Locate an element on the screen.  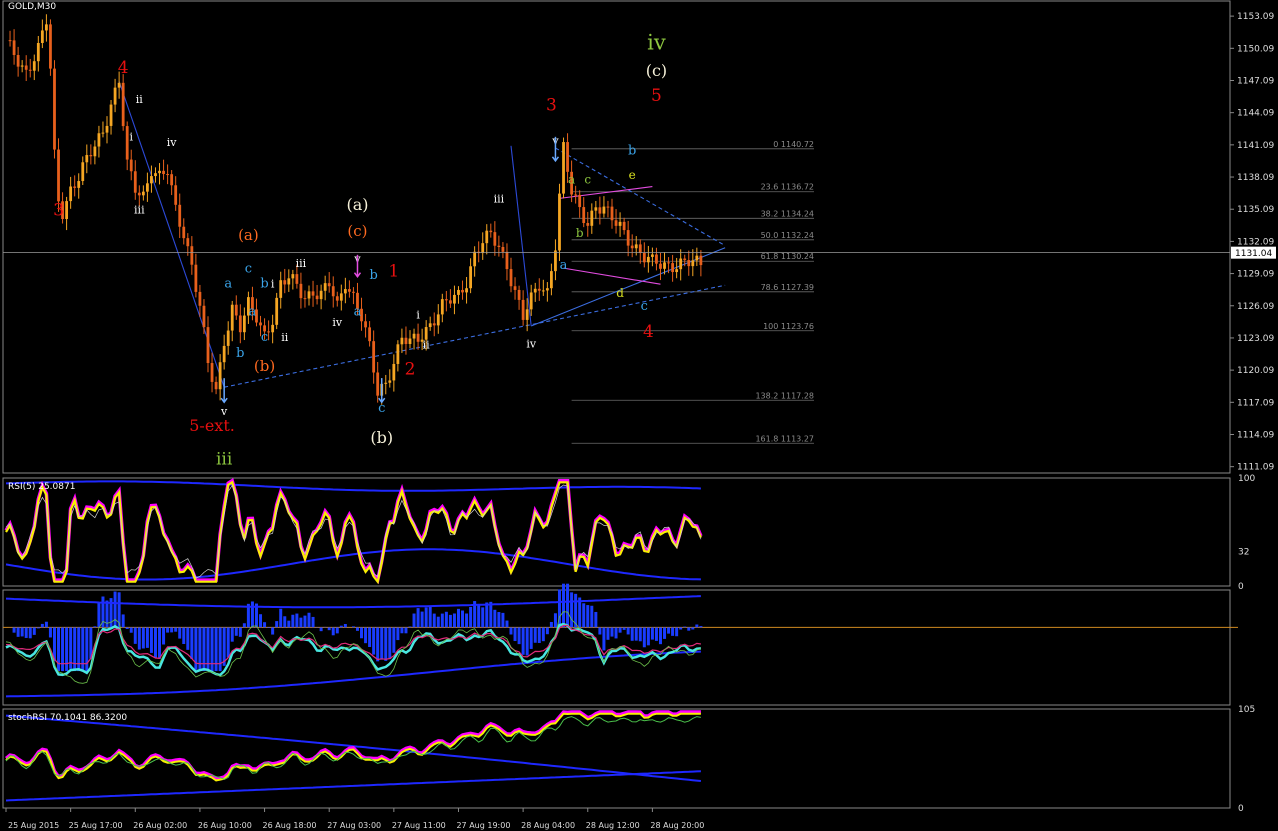
time-tick-label: 28 Aug 04:00 is located at coordinates (548, 825).